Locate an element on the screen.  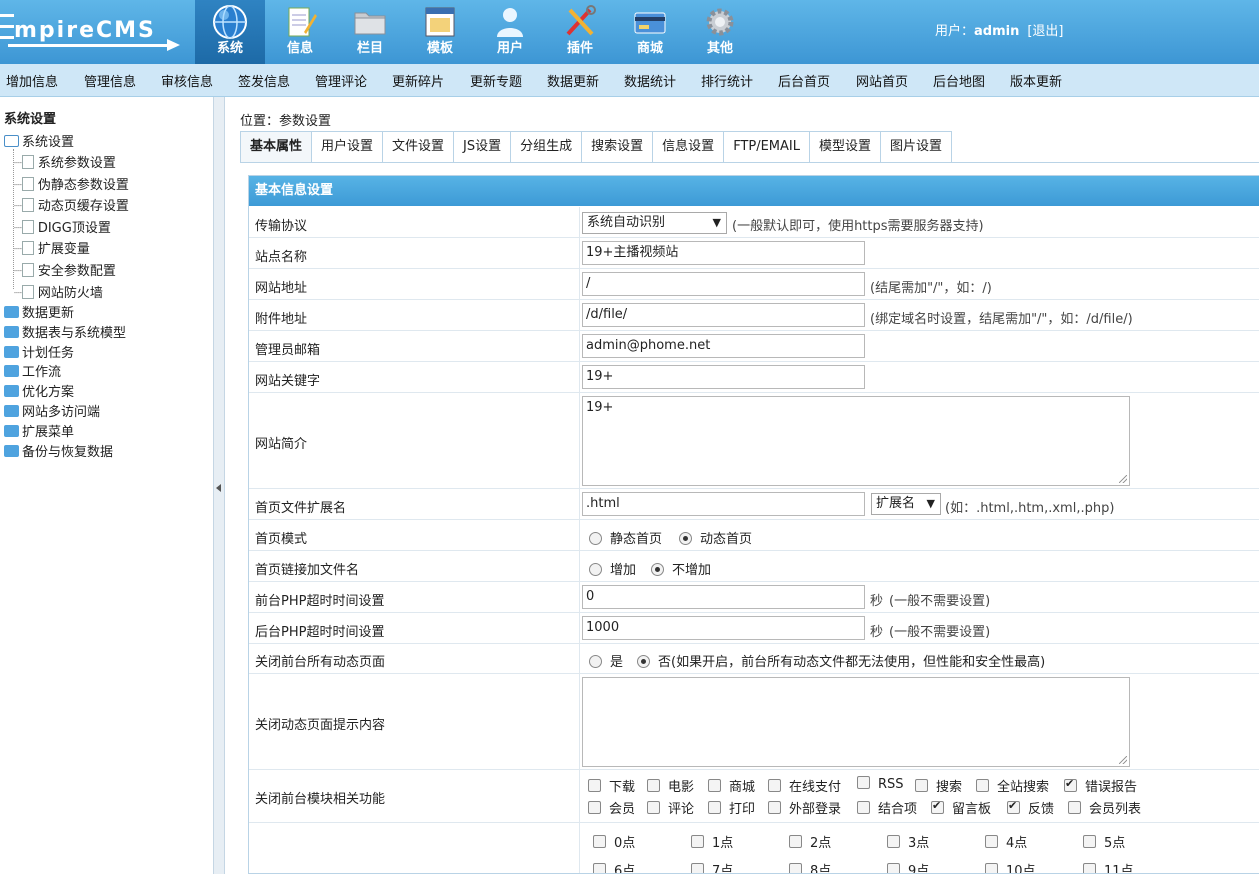
tree-item-dynamic-cache: ┈ 动态页缓存设置 is located at coordinates (71, 204).